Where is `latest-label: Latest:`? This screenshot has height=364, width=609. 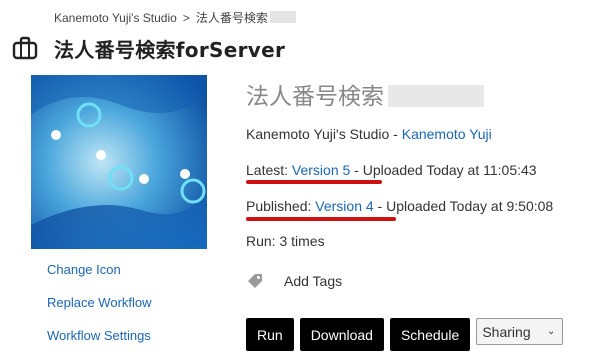 latest-label: Latest: is located at coordinates (269, 170).